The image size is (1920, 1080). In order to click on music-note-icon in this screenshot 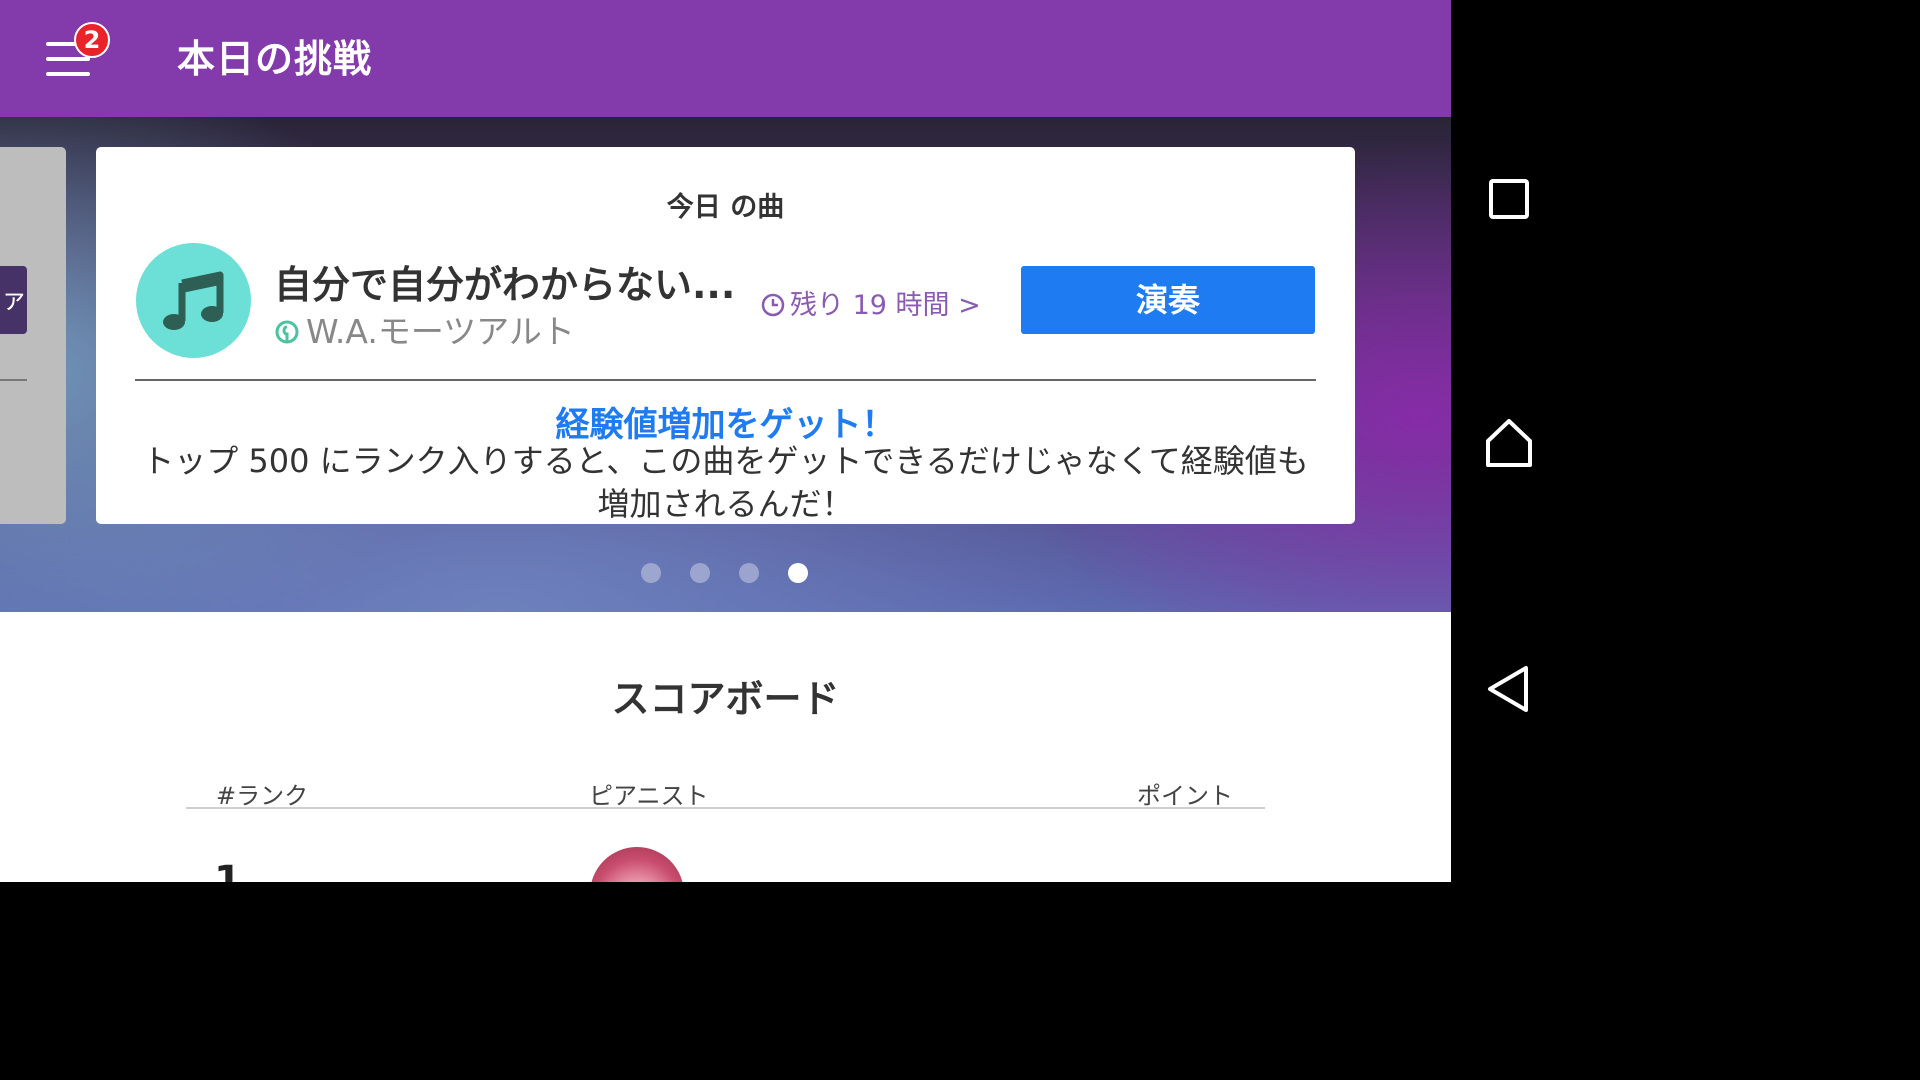, I will do `click(193, 300)`.